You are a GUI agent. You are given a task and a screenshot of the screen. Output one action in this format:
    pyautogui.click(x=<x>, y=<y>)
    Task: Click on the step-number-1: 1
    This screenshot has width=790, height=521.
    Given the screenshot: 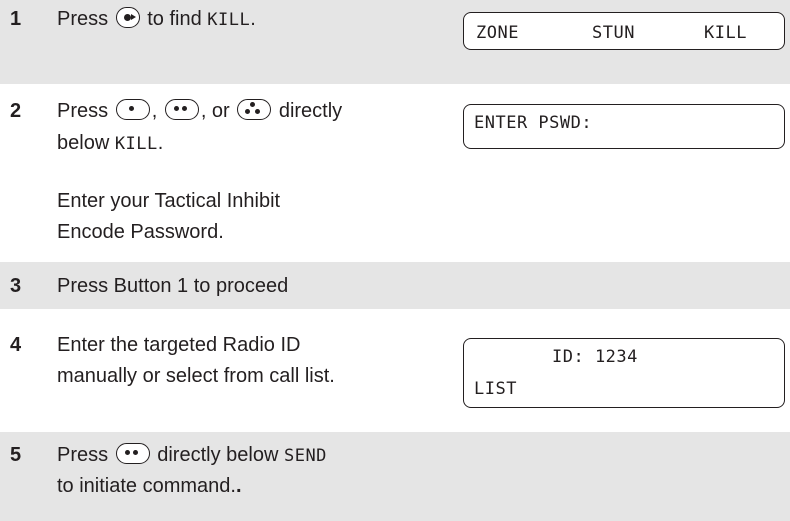 What is the action you would take?
    pyautogui.click(x=16, y=19)
    